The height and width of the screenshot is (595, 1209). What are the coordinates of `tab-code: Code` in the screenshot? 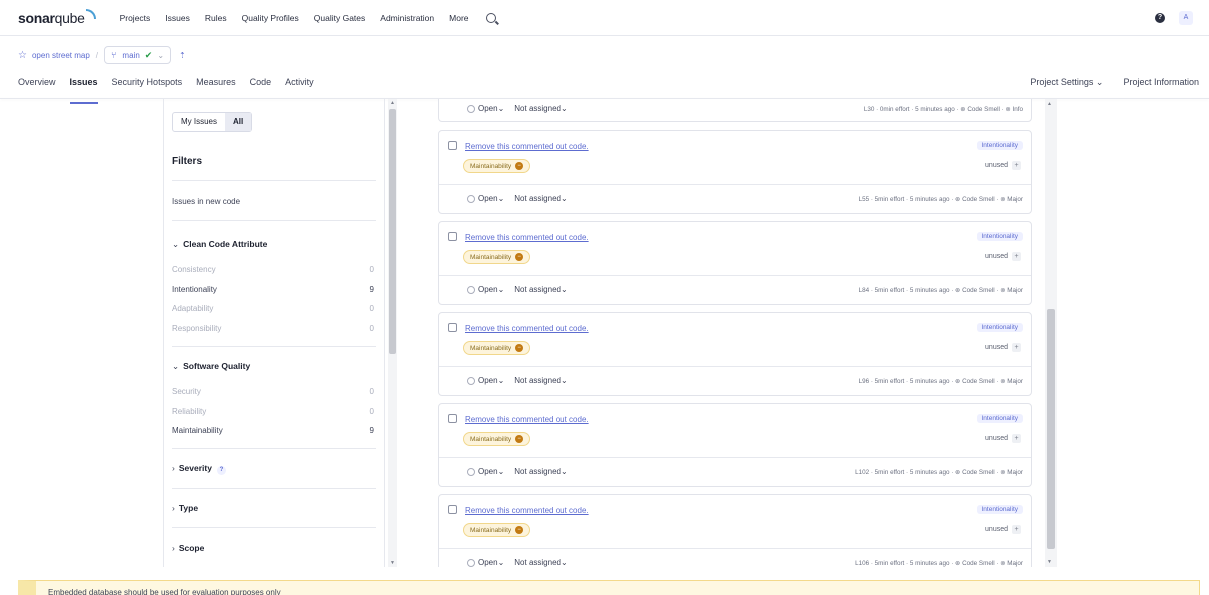 It's located at (261, 87).